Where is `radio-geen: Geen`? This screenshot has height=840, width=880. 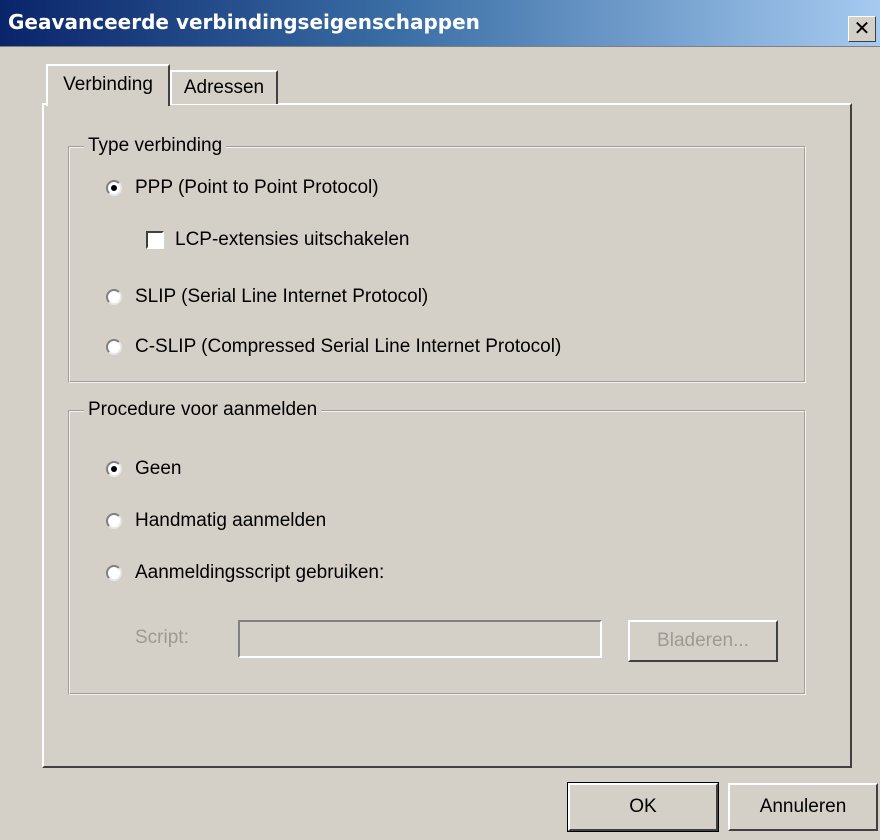 radio-geen: Geen is located at coordinates (143, 469).